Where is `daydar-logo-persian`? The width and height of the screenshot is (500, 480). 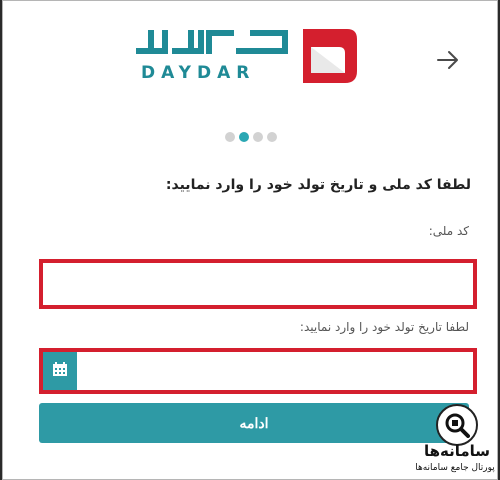
daydar-logo-persian is located at coordinates (215, 45).